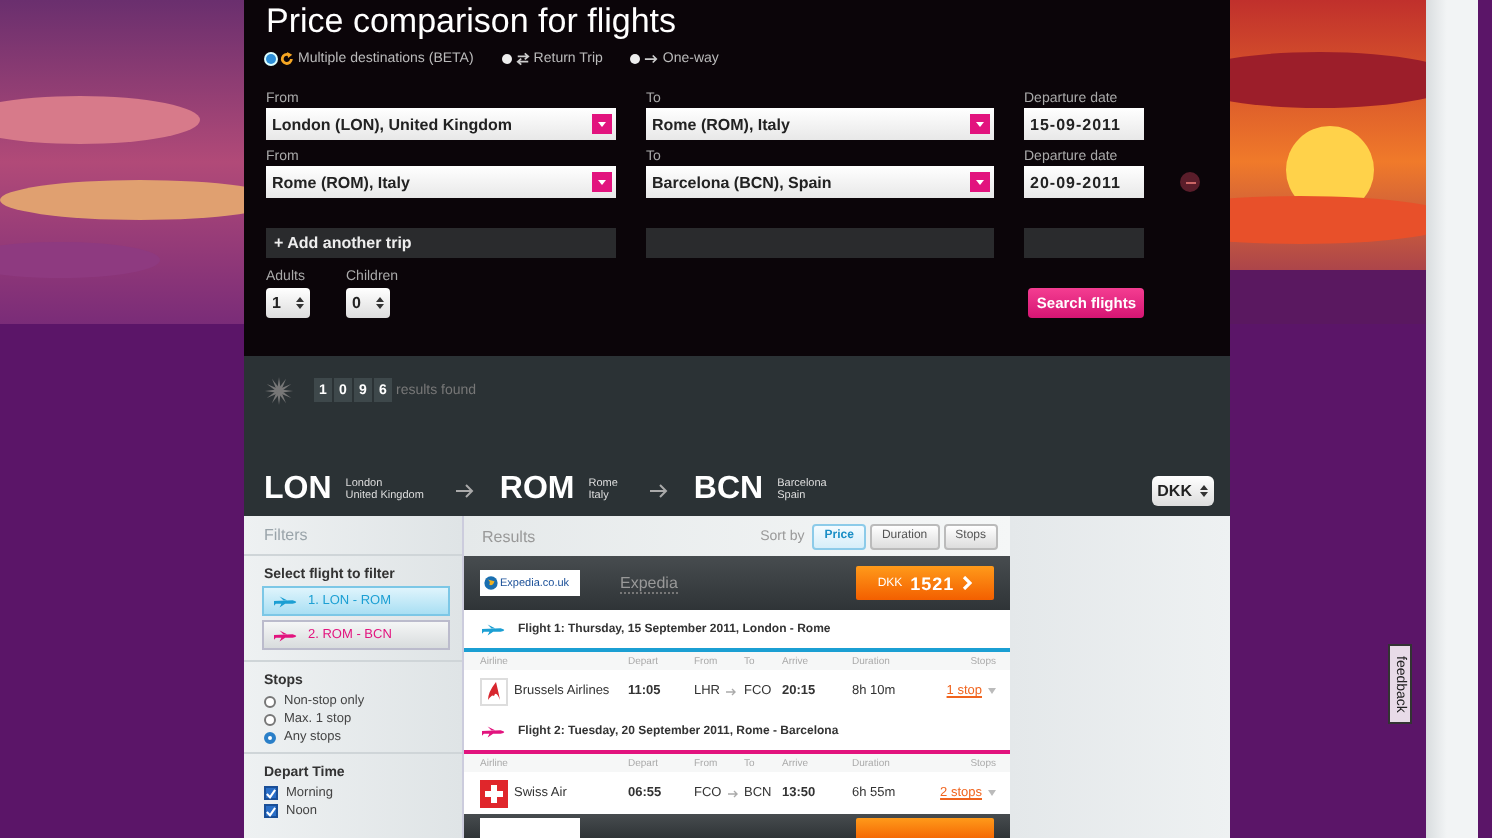 The height and width of the screenshot is (838, 1492). I want to click on empty-slot, so click(1084, 243).